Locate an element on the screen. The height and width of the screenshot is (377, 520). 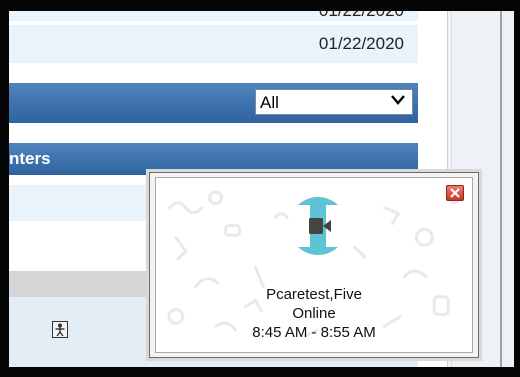
person-glyph-icon is located at coordinates (60, 330).